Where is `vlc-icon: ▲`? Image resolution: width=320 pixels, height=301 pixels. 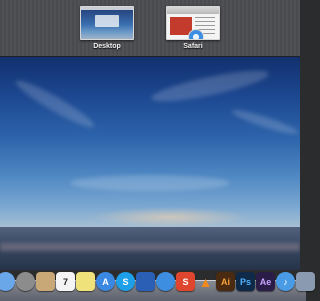
vlc-icon: ▲ is located at coordinates (205, 281).